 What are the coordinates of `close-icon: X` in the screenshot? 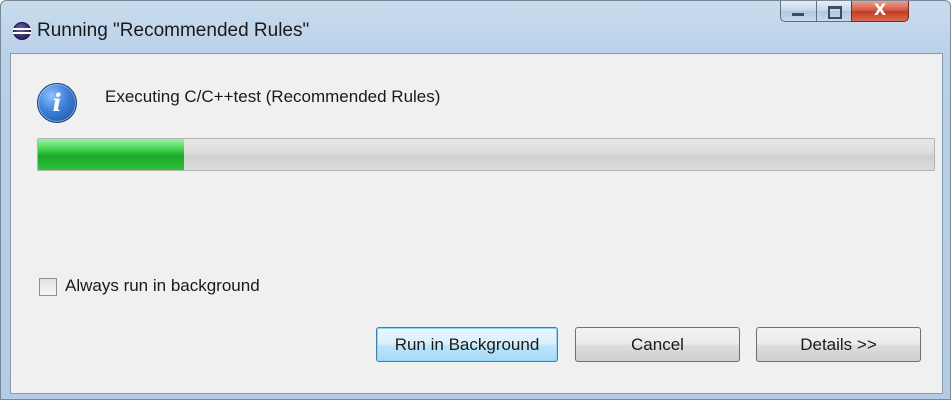 It's located at (880, 9).